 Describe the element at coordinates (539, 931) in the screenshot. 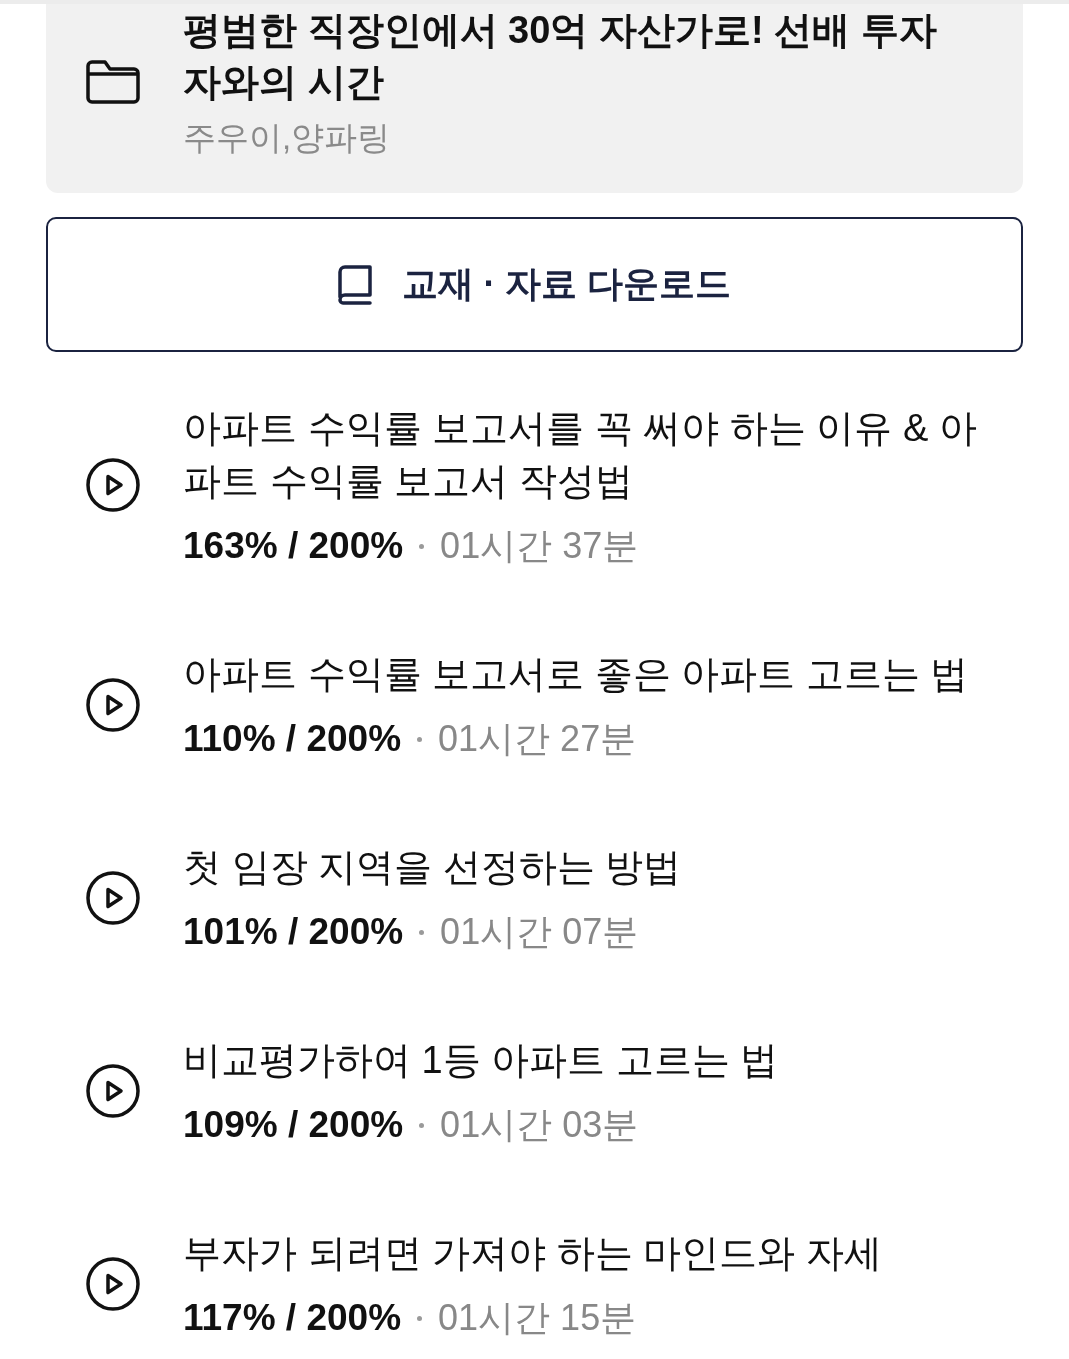

I see `duration-text: 01시간 07분` at that location.